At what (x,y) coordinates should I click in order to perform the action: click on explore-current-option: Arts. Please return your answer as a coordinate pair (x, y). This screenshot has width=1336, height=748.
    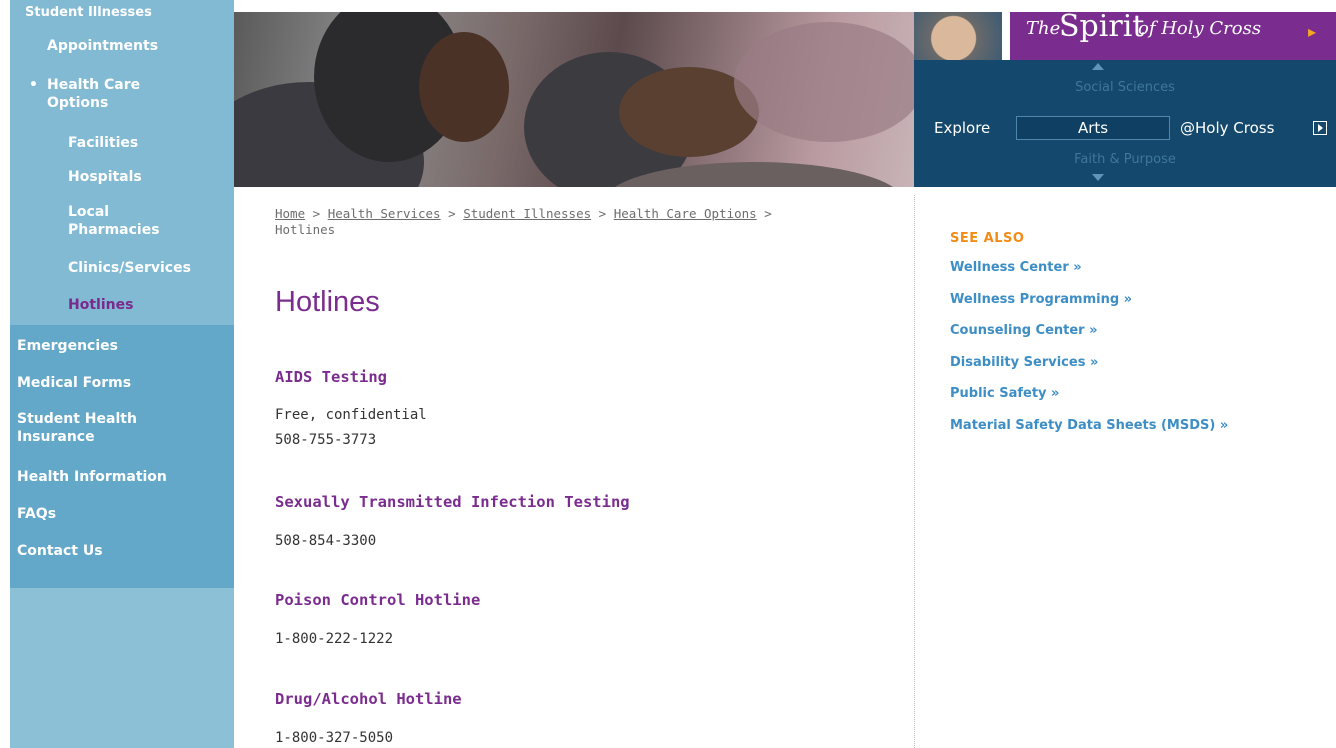
    Looking at the image, I should click on (1093, 128).